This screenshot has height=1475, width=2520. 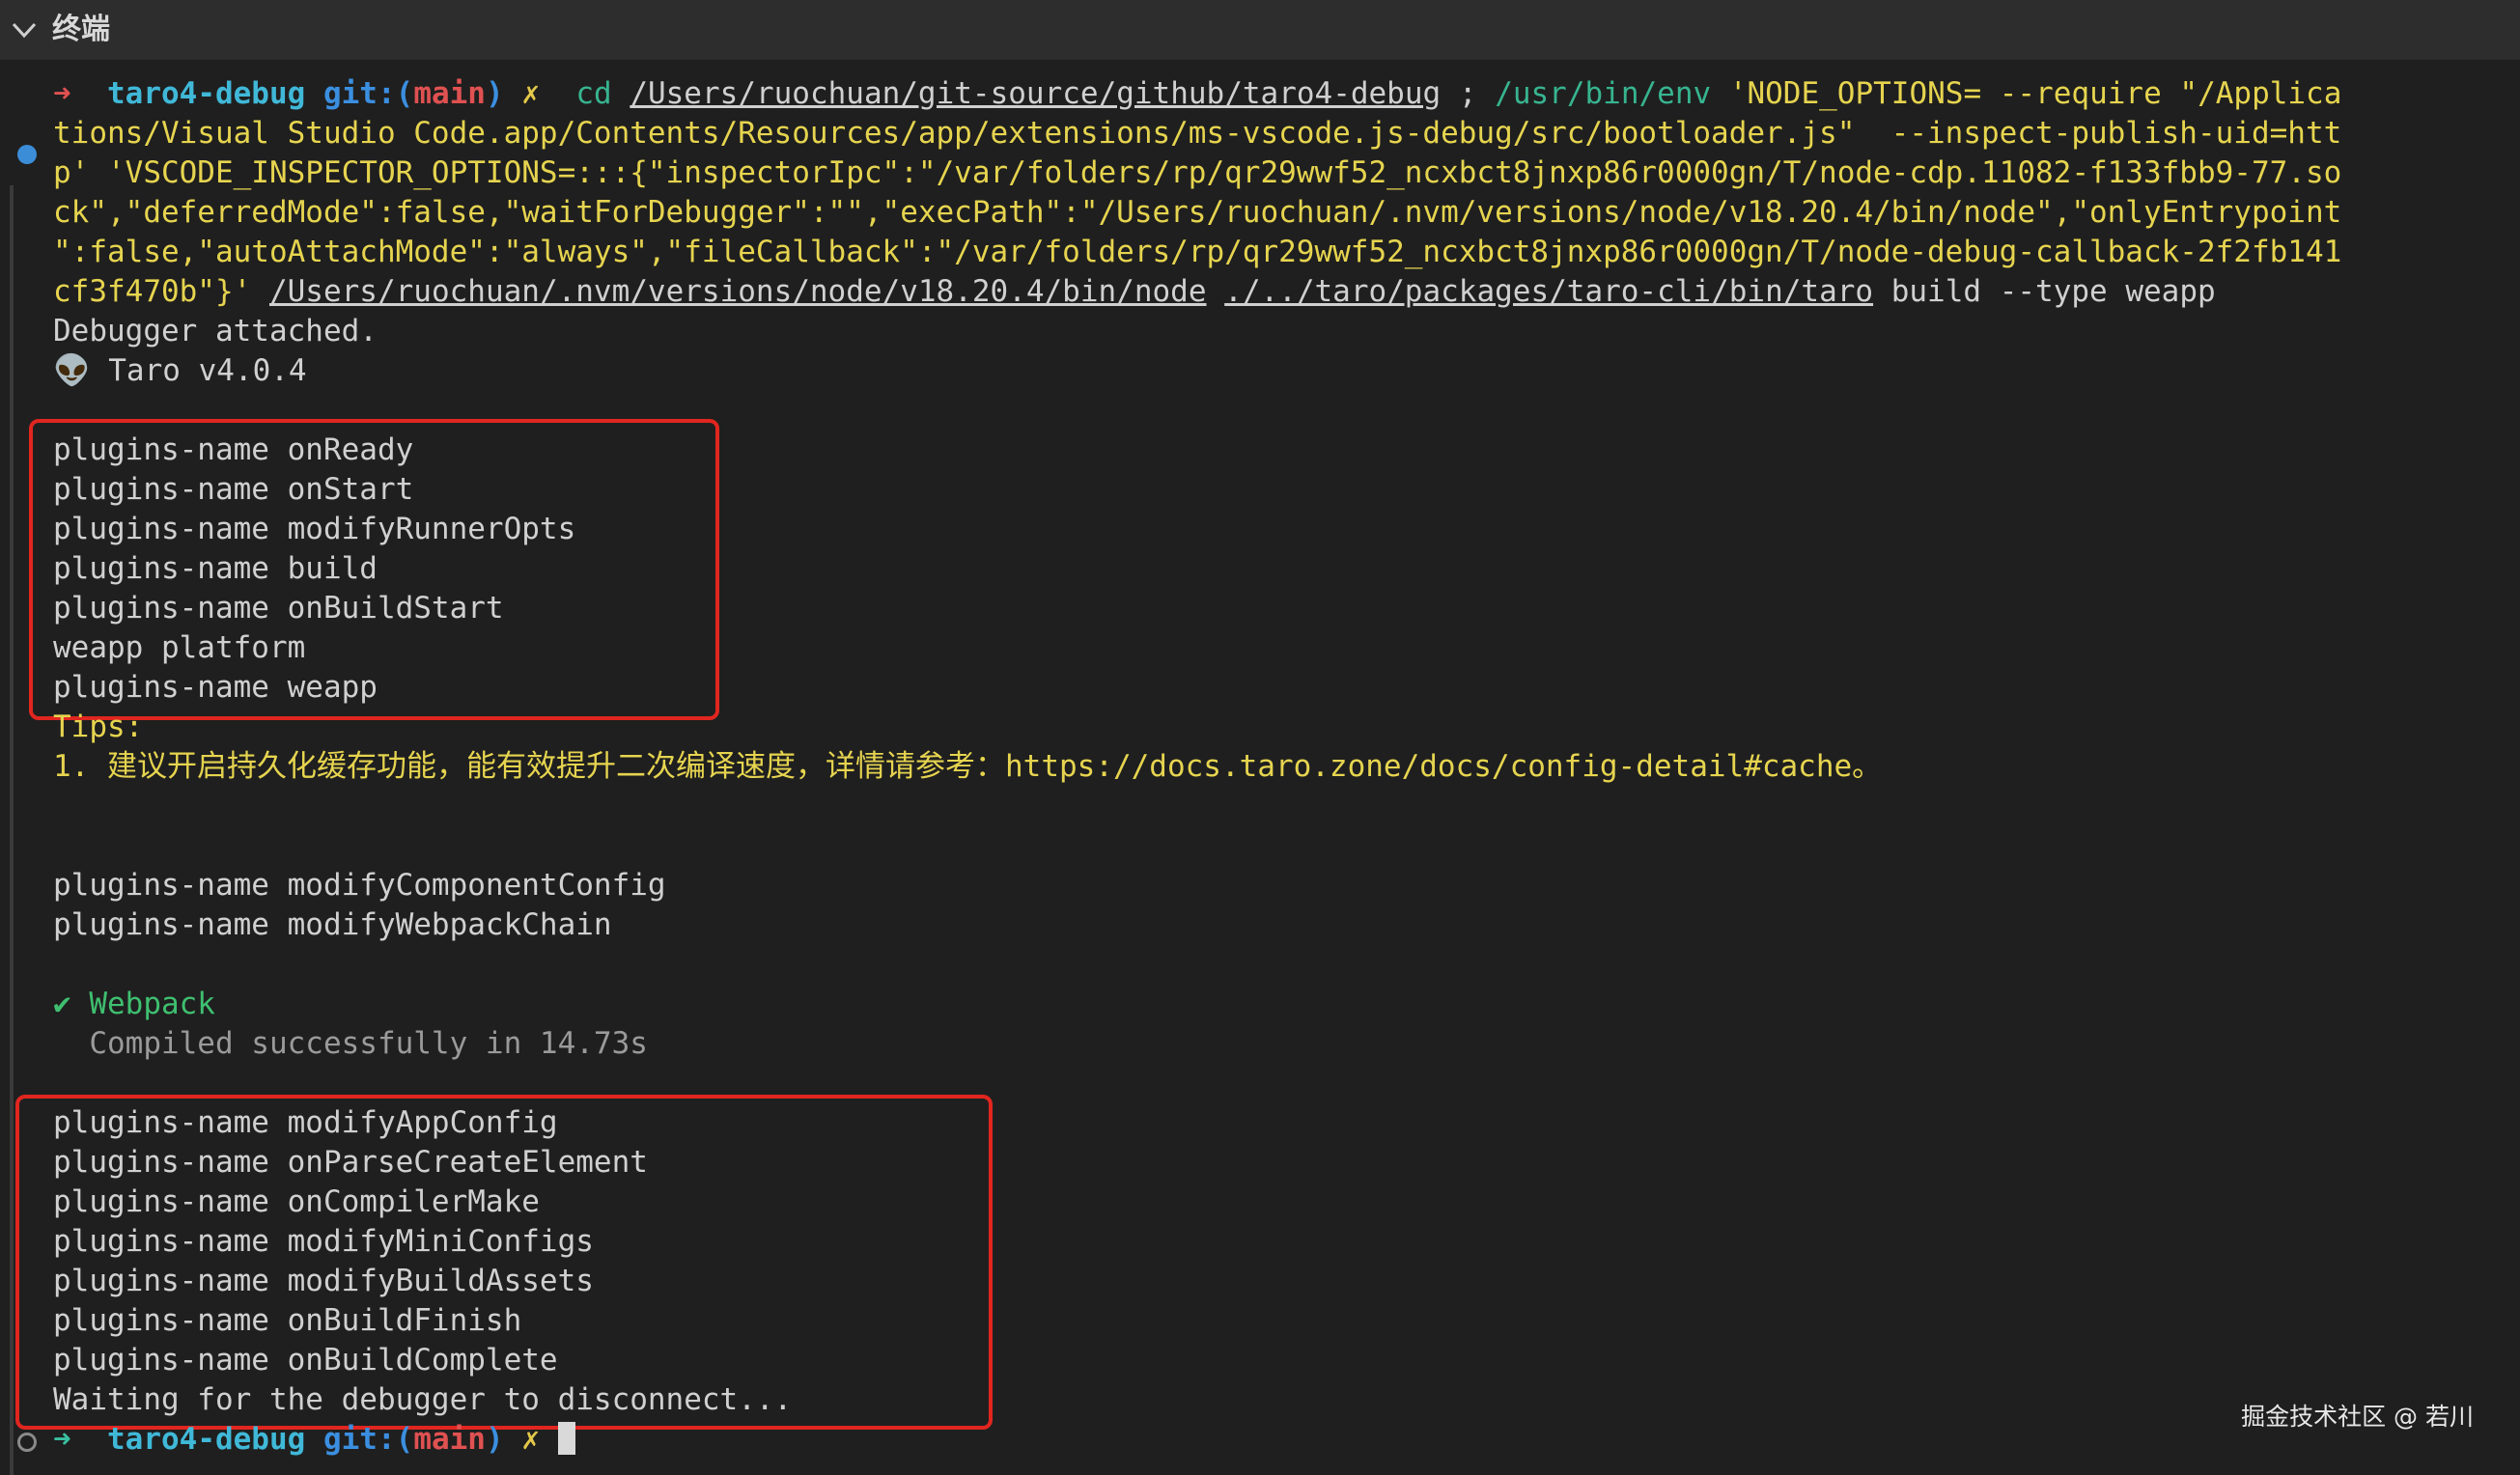 What do you see at coordinates (296, 1201) in the screenshot?
I see `log-line: plugins-name onCompilerMake` at bounding box center [296, 1201].